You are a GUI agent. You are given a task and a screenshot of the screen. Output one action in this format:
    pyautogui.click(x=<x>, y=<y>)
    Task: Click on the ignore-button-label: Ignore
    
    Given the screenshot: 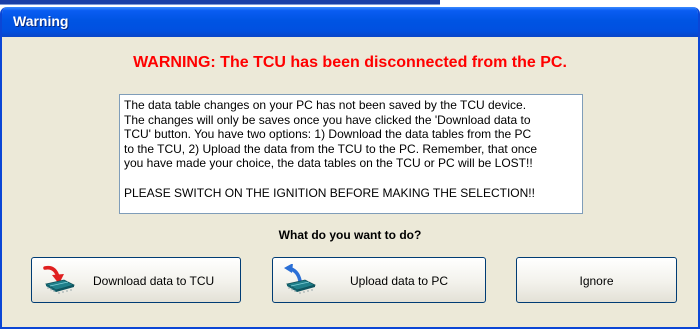 What is the action you would take?
    pyautogui.click(x=596, y=281)
    